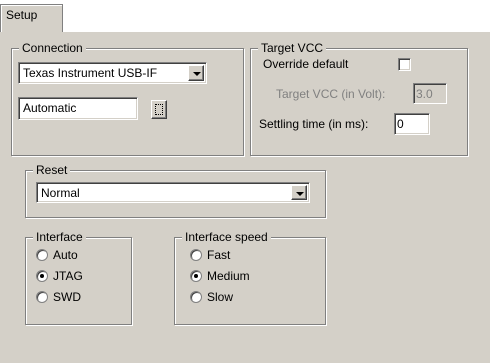 This screenshot has height=363, width=490. Describe the element at coordinates (219, 255) in the screenshot. I see `speed-fast-label: Fast` at that location.